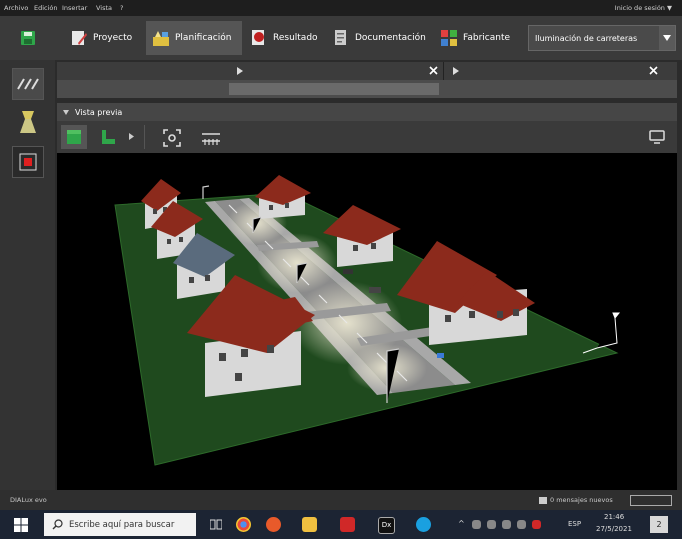 This screenshot has width=682, height=539. I want to click on tab-documentacion: Documentación, so click(378, 38).